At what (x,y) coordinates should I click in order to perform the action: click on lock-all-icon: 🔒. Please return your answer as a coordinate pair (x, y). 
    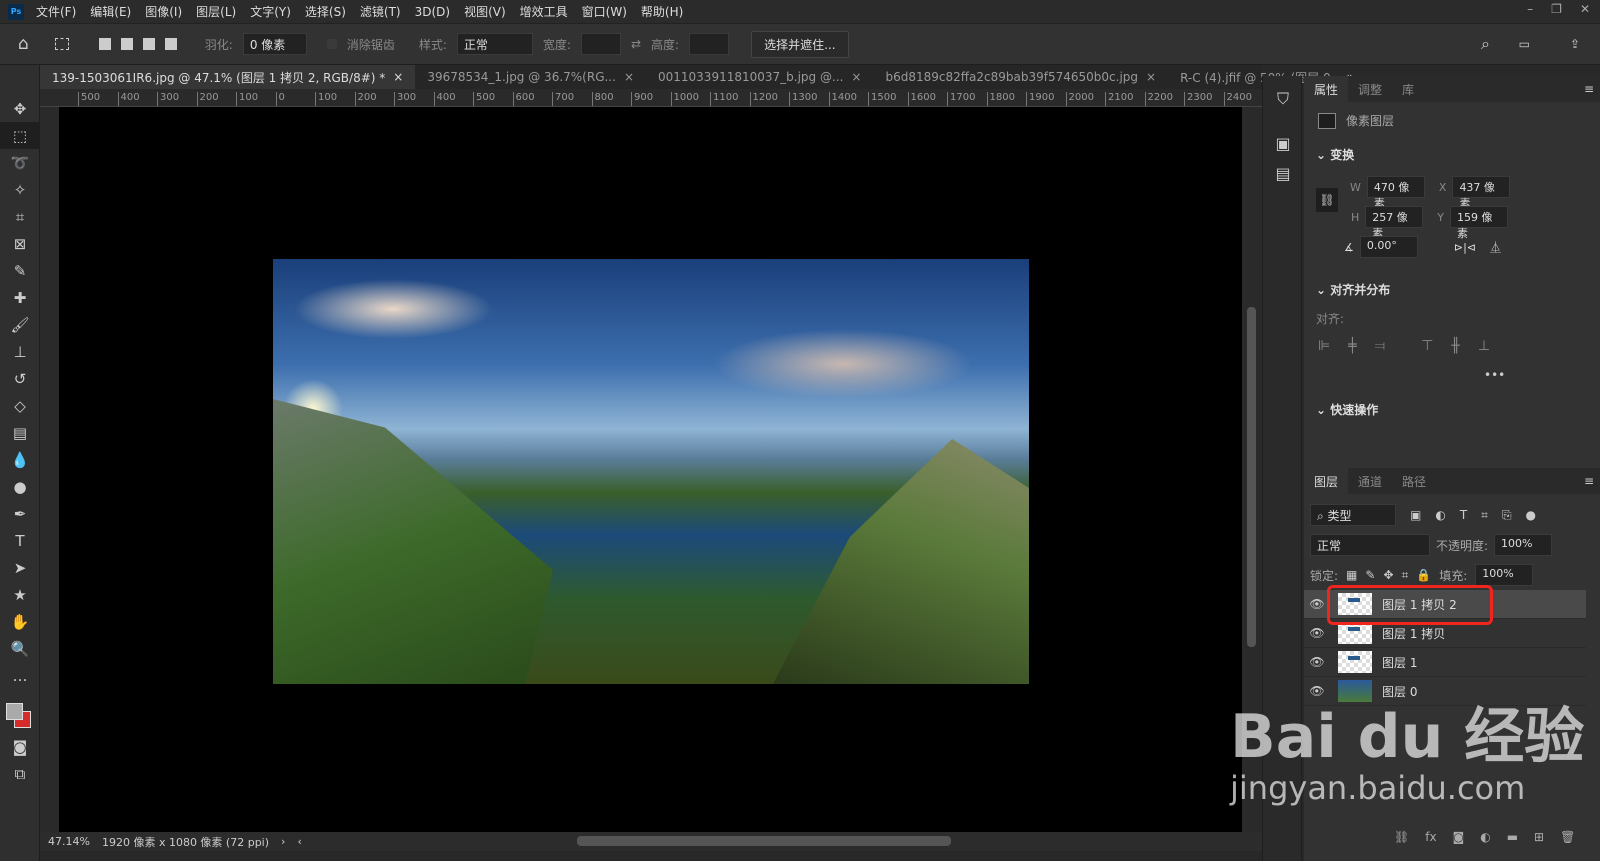
    Looking at the image, I should click on (1423, 575).